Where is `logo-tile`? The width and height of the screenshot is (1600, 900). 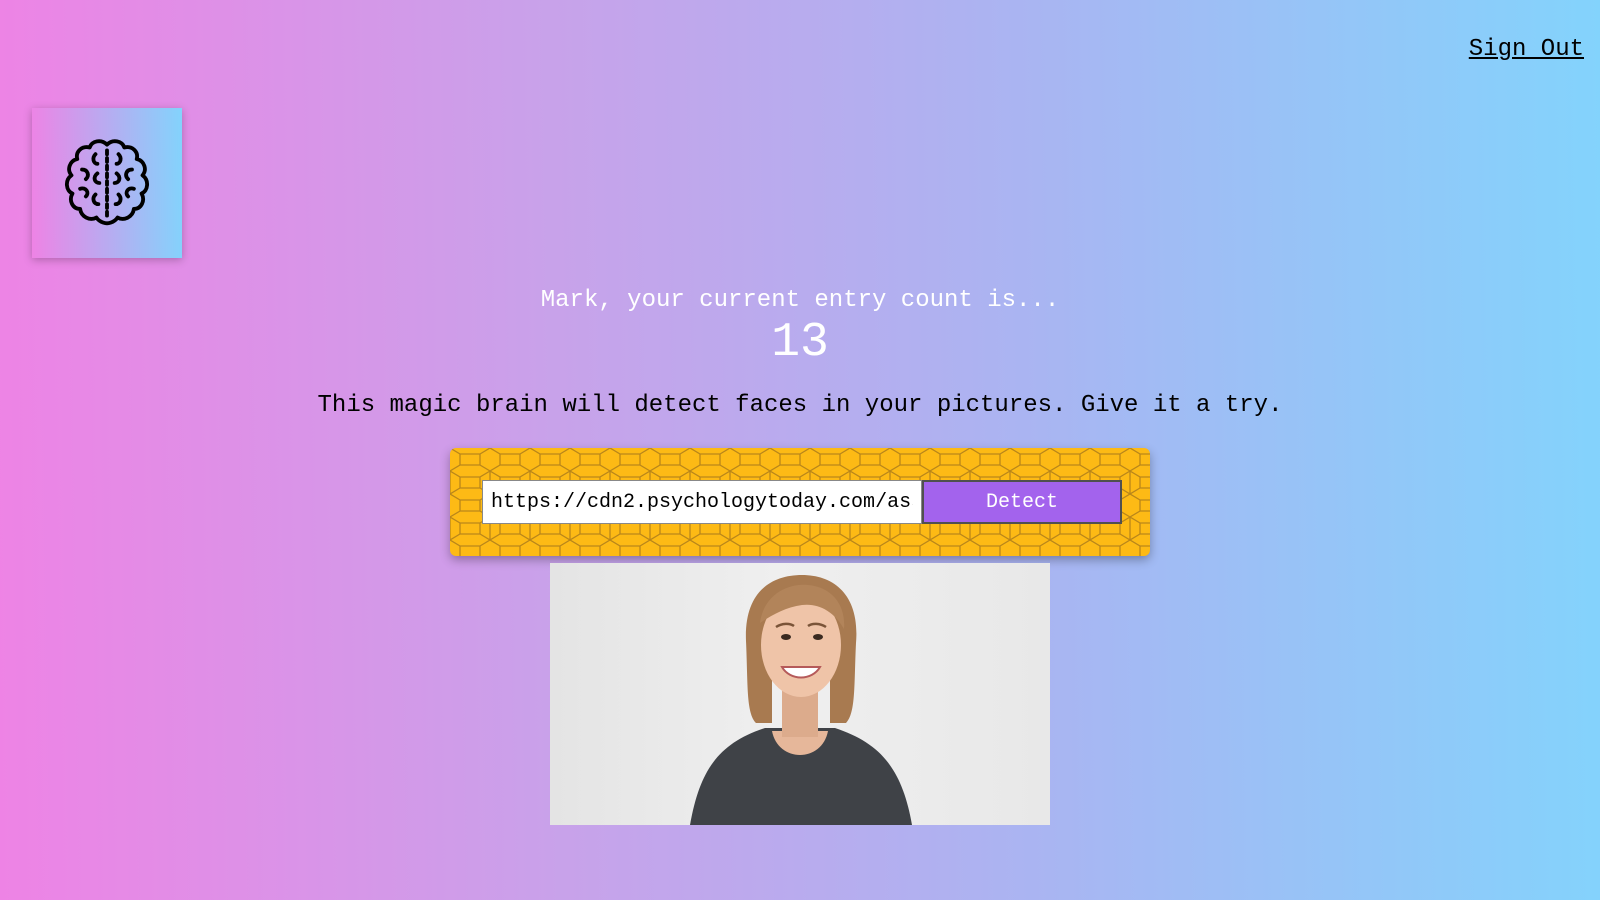 logo-tile is located at coordinates (107, 183).